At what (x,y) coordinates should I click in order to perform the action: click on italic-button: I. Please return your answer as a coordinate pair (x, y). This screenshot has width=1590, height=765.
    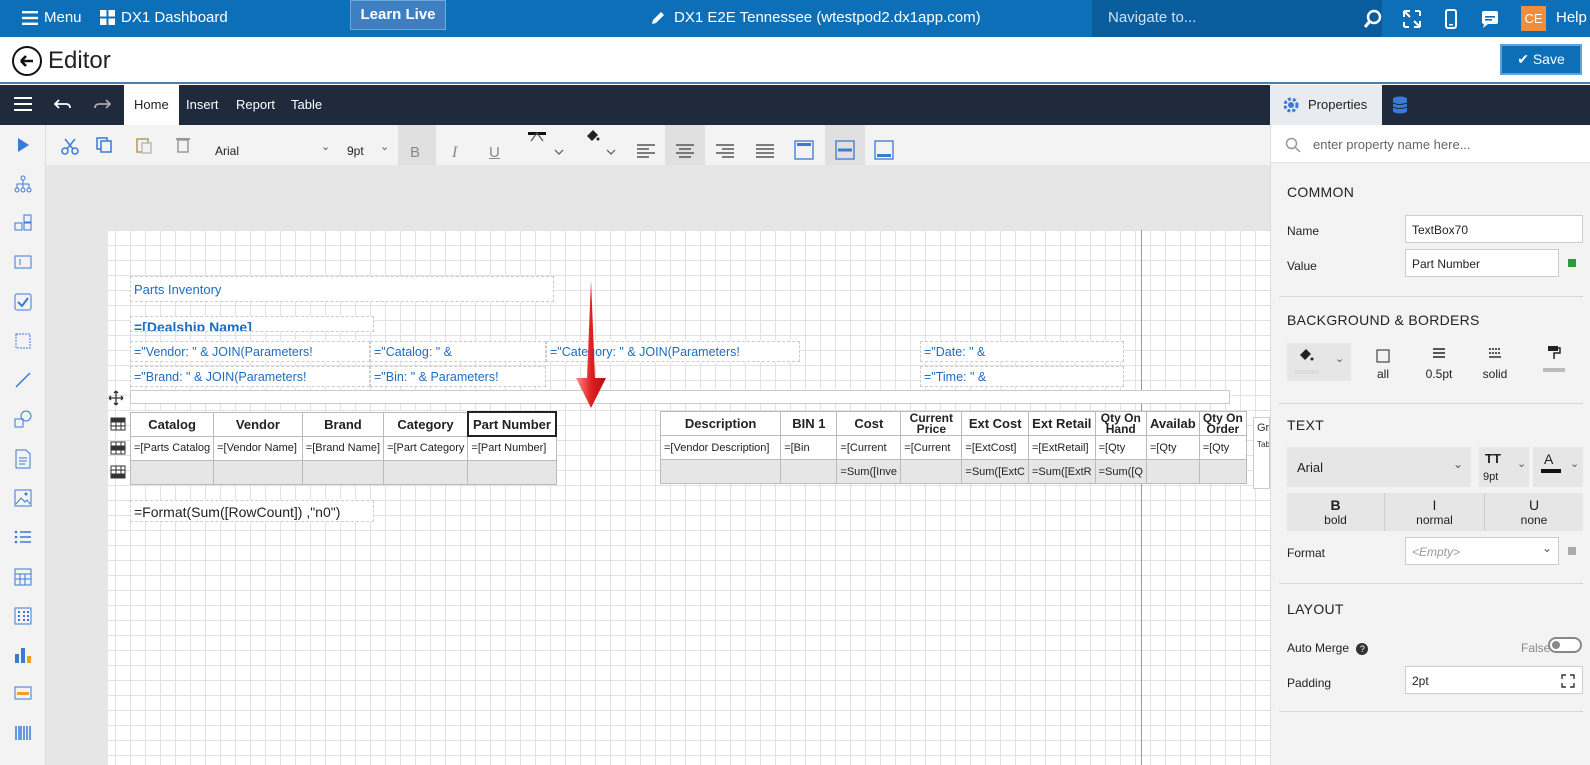
    Looking at the image, I should click on (454, 153).